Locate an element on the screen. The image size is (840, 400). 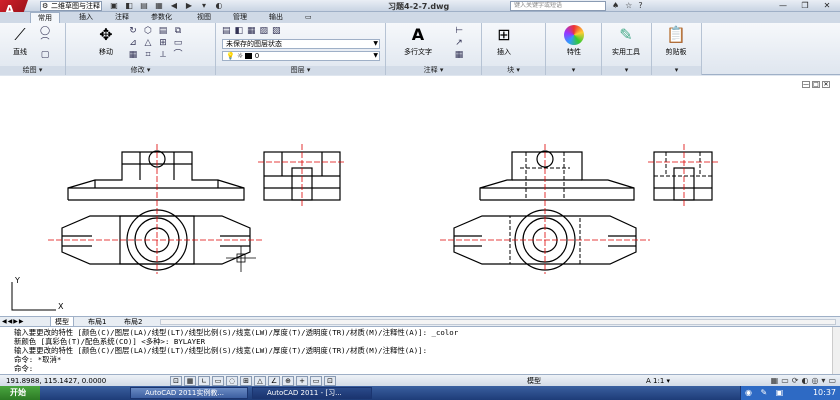
rectangle-icon: ▢ is located at coordinates (45, 55).